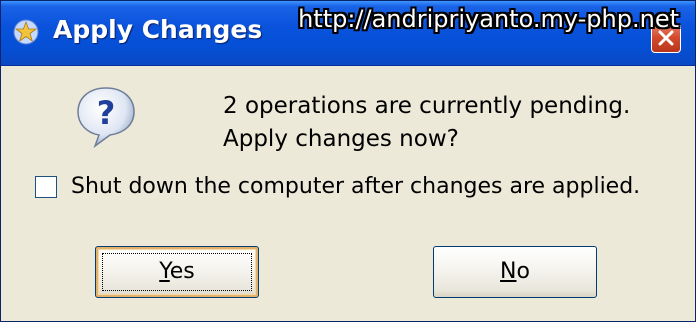 The width and height of the screenshot is (696, 322). I want to click on question-icon: ?, so click(106, 117).